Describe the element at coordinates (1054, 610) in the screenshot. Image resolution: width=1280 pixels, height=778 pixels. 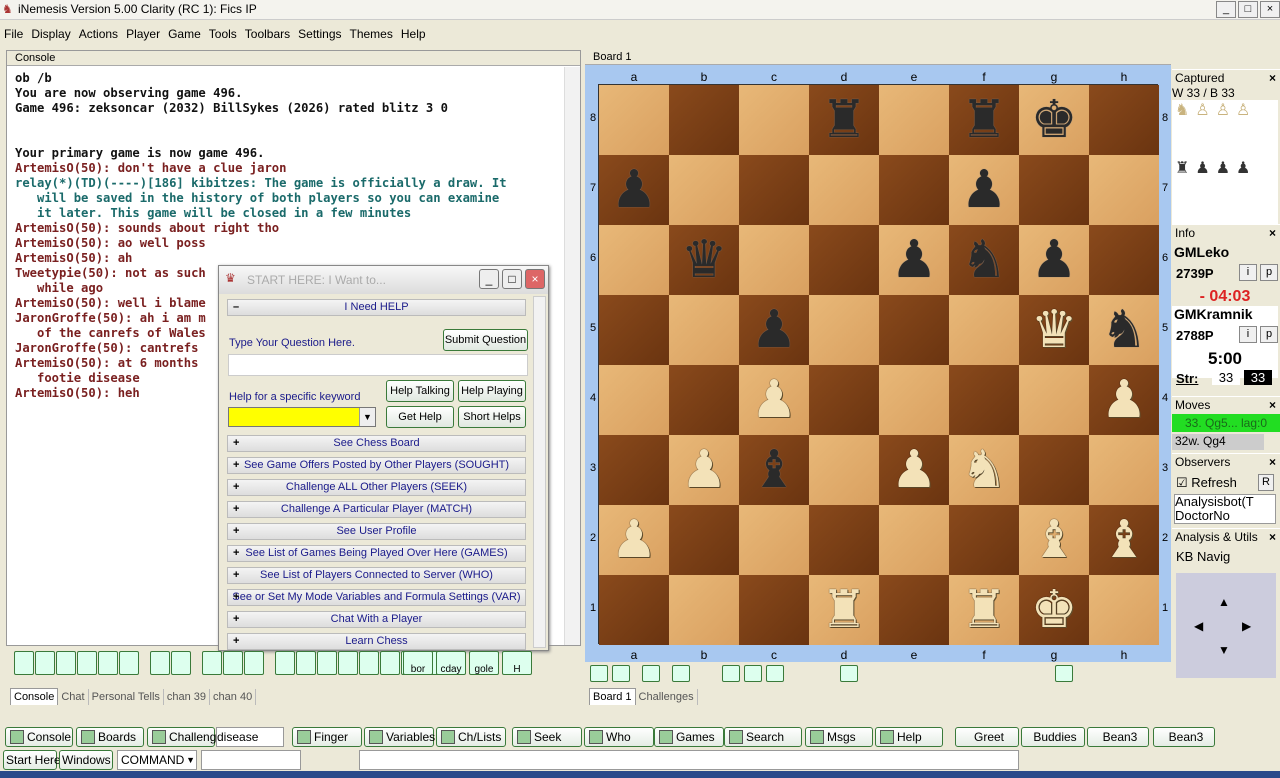
I see `square-g1: ♚` at that location.